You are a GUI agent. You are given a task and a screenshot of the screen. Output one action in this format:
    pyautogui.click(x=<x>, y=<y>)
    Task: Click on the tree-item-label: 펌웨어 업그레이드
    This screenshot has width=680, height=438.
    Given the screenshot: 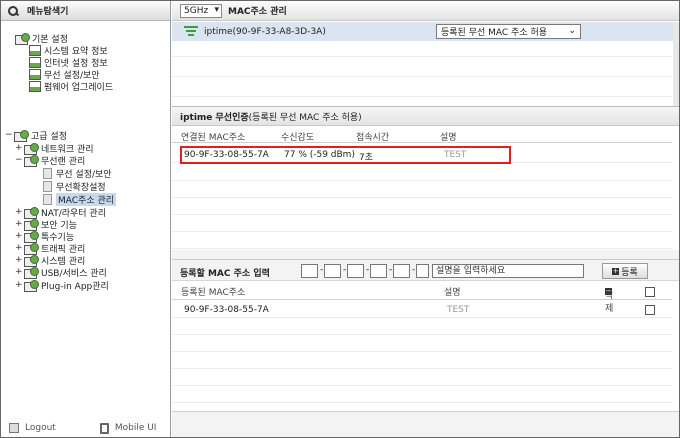 What is the action you would take?
    pyautogui.click(x=79, y=87)
    